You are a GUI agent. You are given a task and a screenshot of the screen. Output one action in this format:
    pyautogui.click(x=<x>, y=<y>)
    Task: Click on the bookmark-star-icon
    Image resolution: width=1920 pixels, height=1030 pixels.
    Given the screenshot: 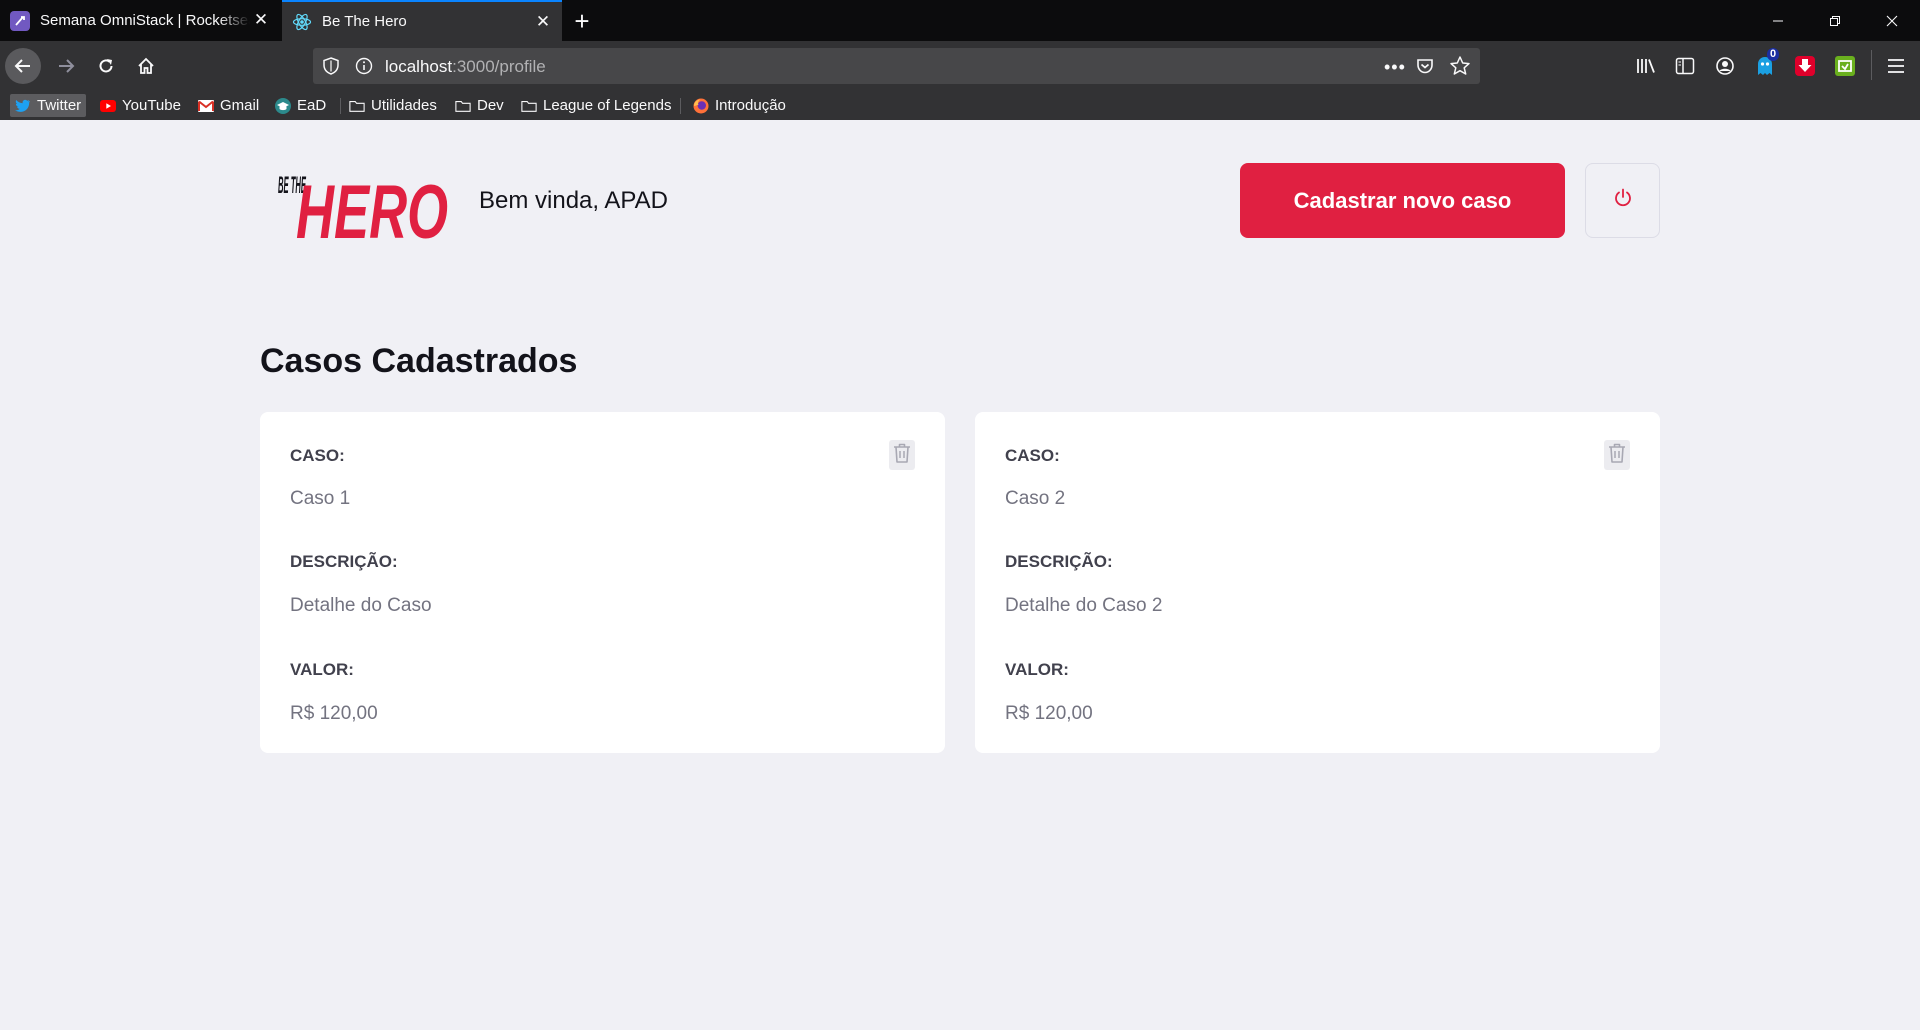 What is the action you would take?
    pyautogui.click(x=1460, y=68)
    